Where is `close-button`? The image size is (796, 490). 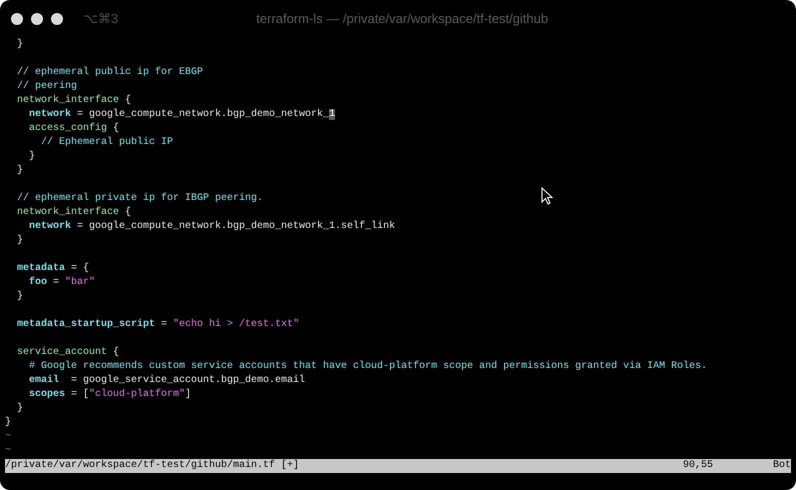 close-button is located at coordinates (17, 19).